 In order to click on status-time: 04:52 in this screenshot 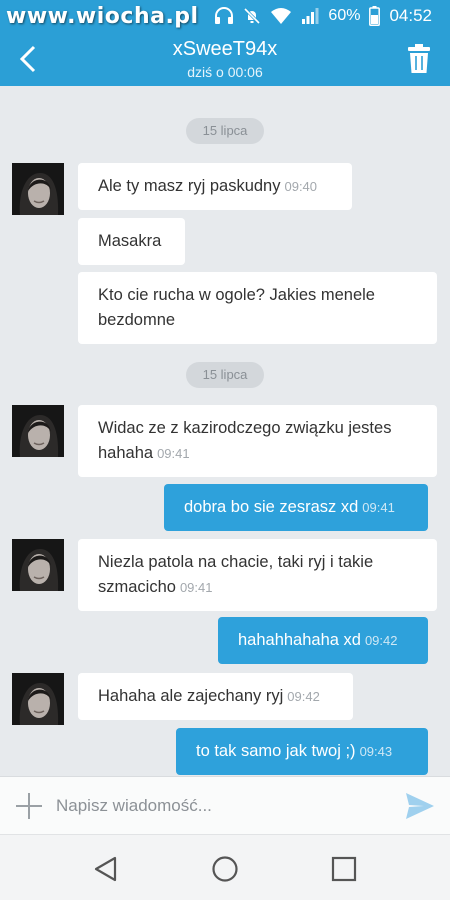, I will do `click(410, 15)`.